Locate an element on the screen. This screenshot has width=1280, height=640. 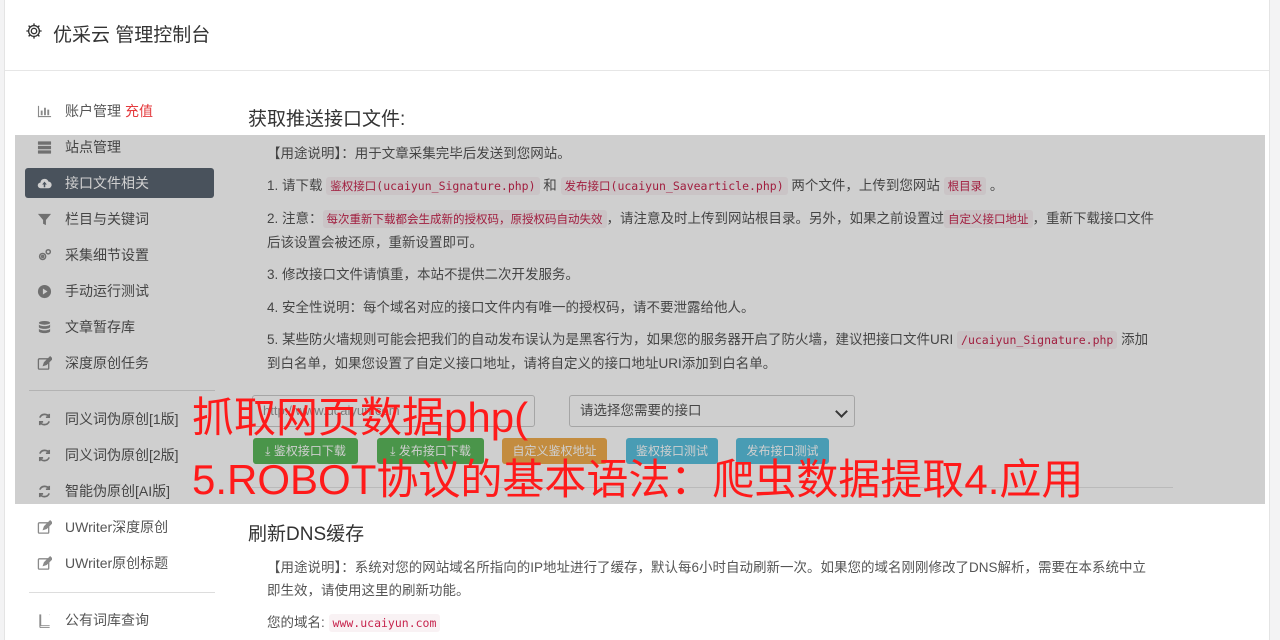
section-title-push-interface: 获取推送接口文件: is located at coordinates (327, 119).